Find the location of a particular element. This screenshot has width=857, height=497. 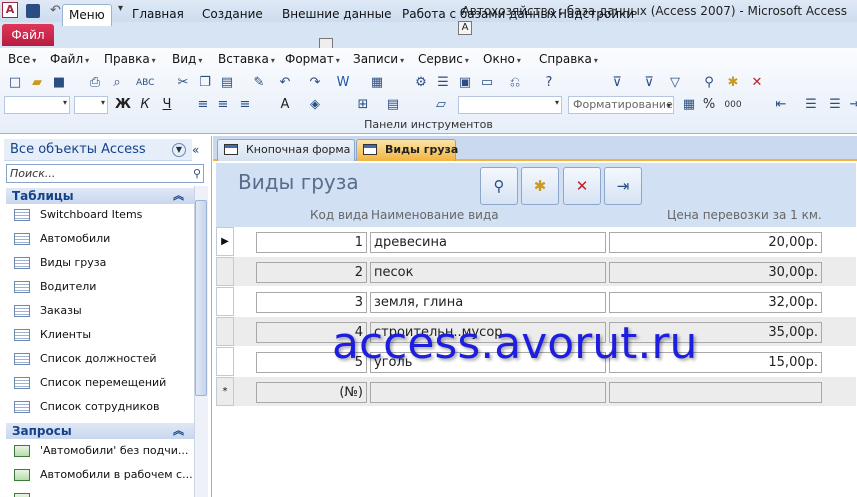

align-left-icon: ≡ is located at coordinates (203, 105).